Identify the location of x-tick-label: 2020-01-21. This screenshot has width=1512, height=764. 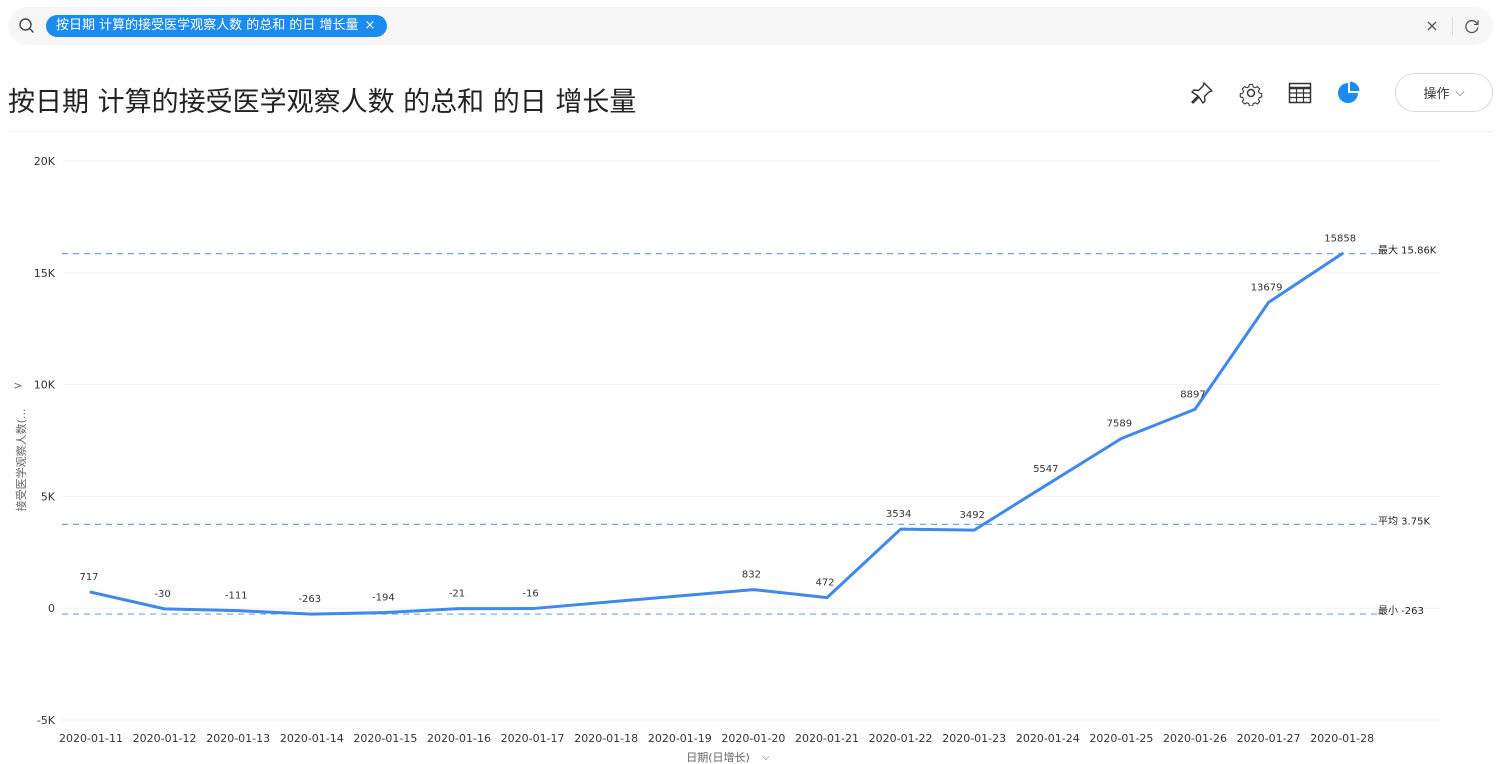
(827, 738).